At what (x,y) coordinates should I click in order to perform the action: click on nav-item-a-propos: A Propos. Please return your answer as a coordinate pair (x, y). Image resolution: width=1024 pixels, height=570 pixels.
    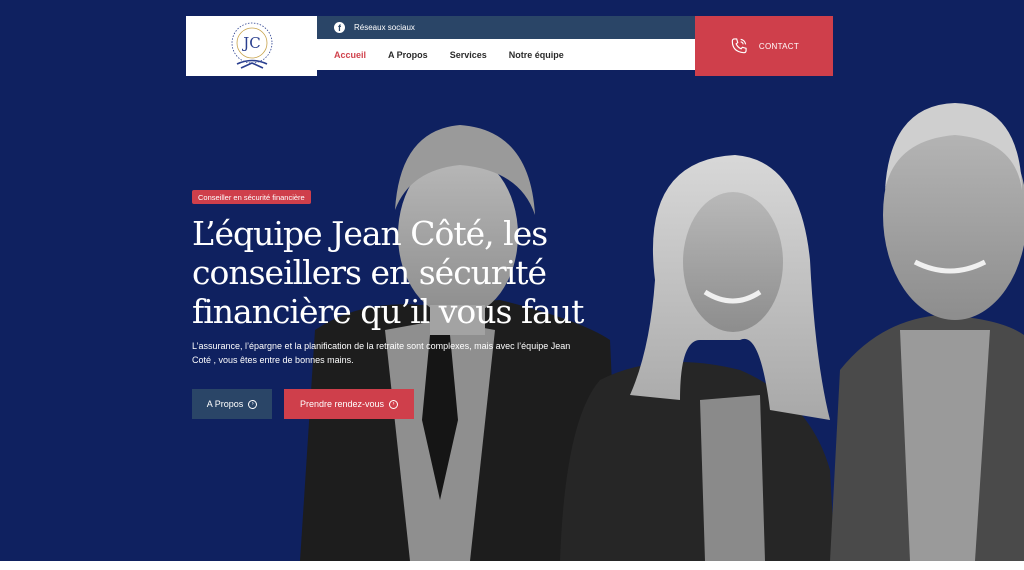
    Looking at the image, I should click on (408, 55).